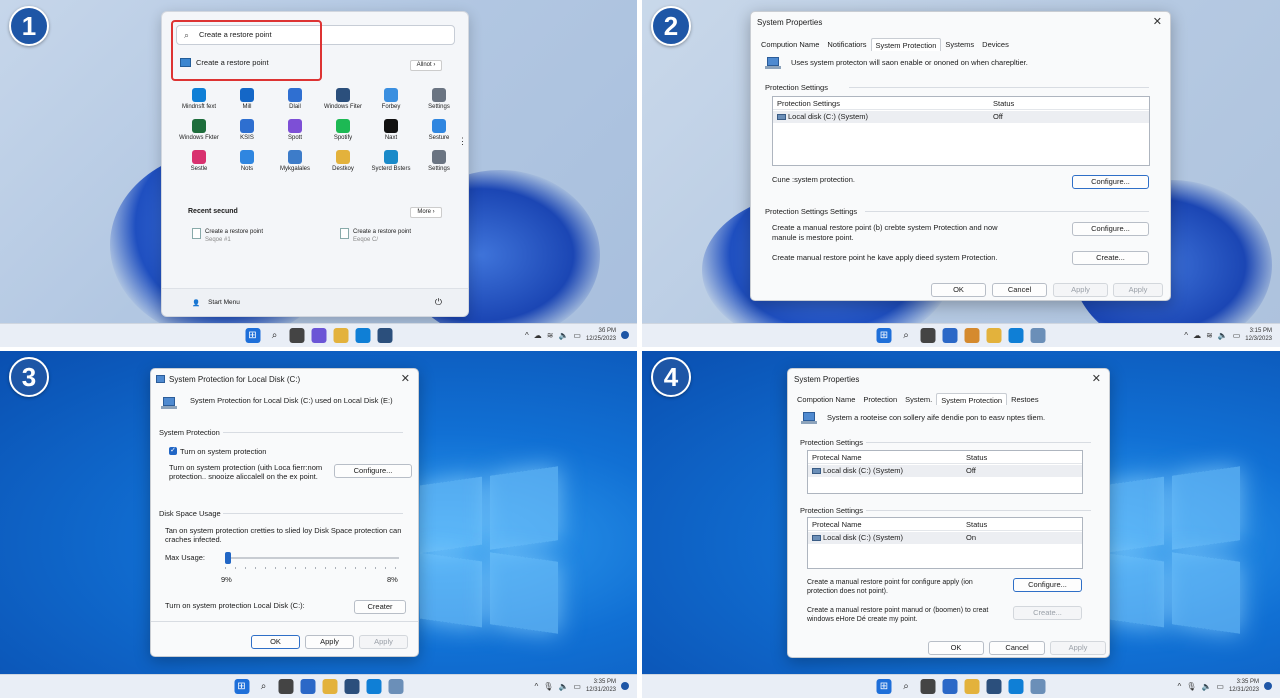 The width and height of the screenshot is (1280, 698). What do you see at coordinates (959, 45) in the screenshot?
I see `tab-systems: Systems` at bounding box center [959, 45].